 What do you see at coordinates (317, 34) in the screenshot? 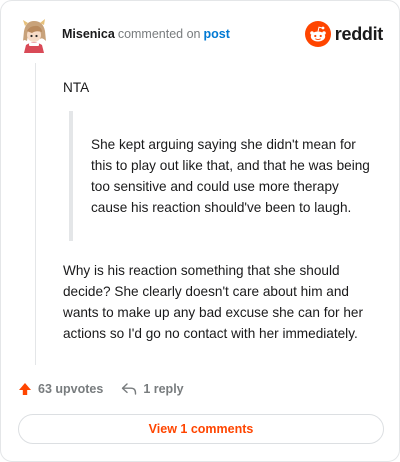
I see `reddit-snoo-icon` at bounding box center [317, 34].